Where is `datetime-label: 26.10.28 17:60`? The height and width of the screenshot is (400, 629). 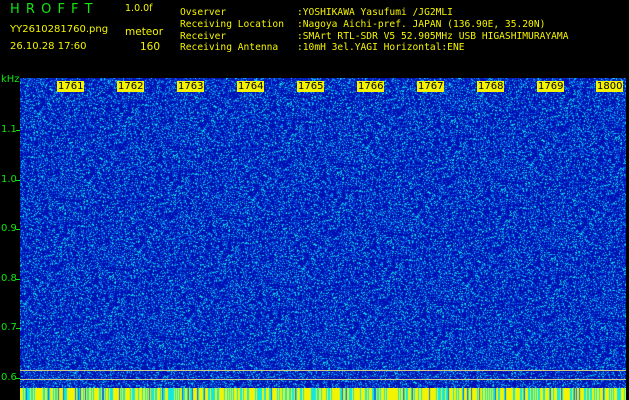 datetime-label: 26.10.28 17:60 is located at coordinates (48, 46).